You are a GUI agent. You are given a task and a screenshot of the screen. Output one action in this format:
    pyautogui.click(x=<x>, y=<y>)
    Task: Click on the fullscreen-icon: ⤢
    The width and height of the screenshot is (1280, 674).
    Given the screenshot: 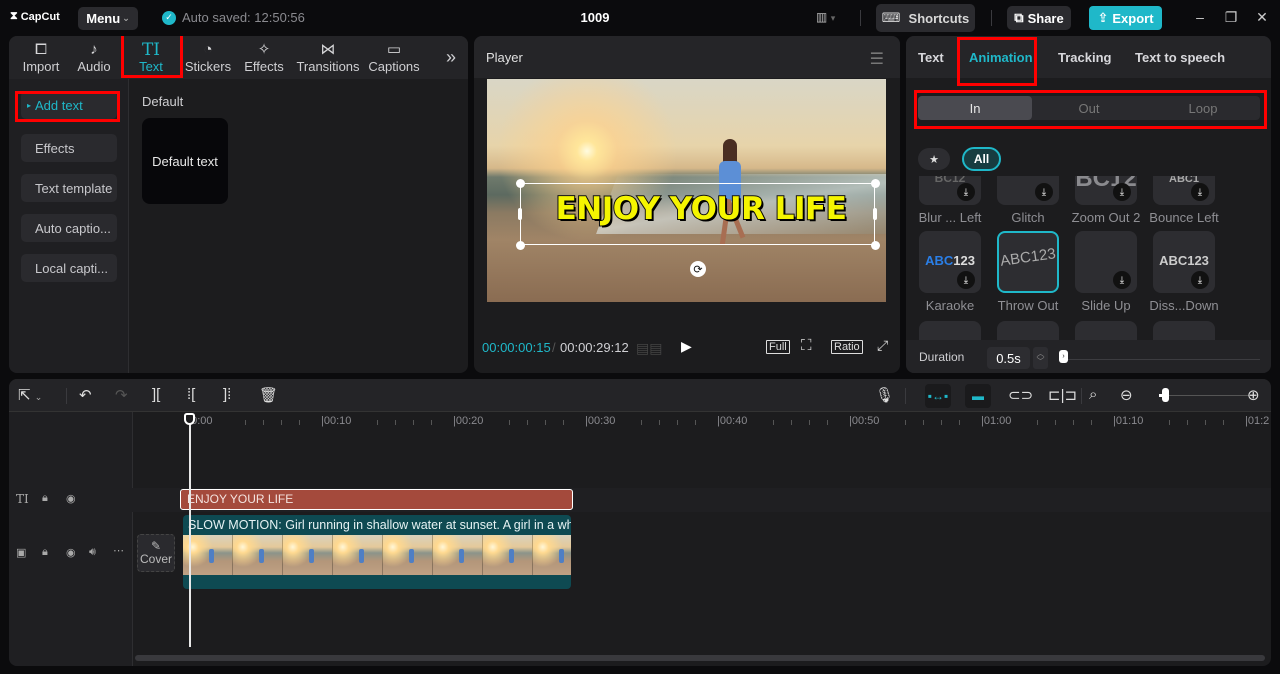 What is the action you would take?
    pyautogui.click(x=882, y=345)
    